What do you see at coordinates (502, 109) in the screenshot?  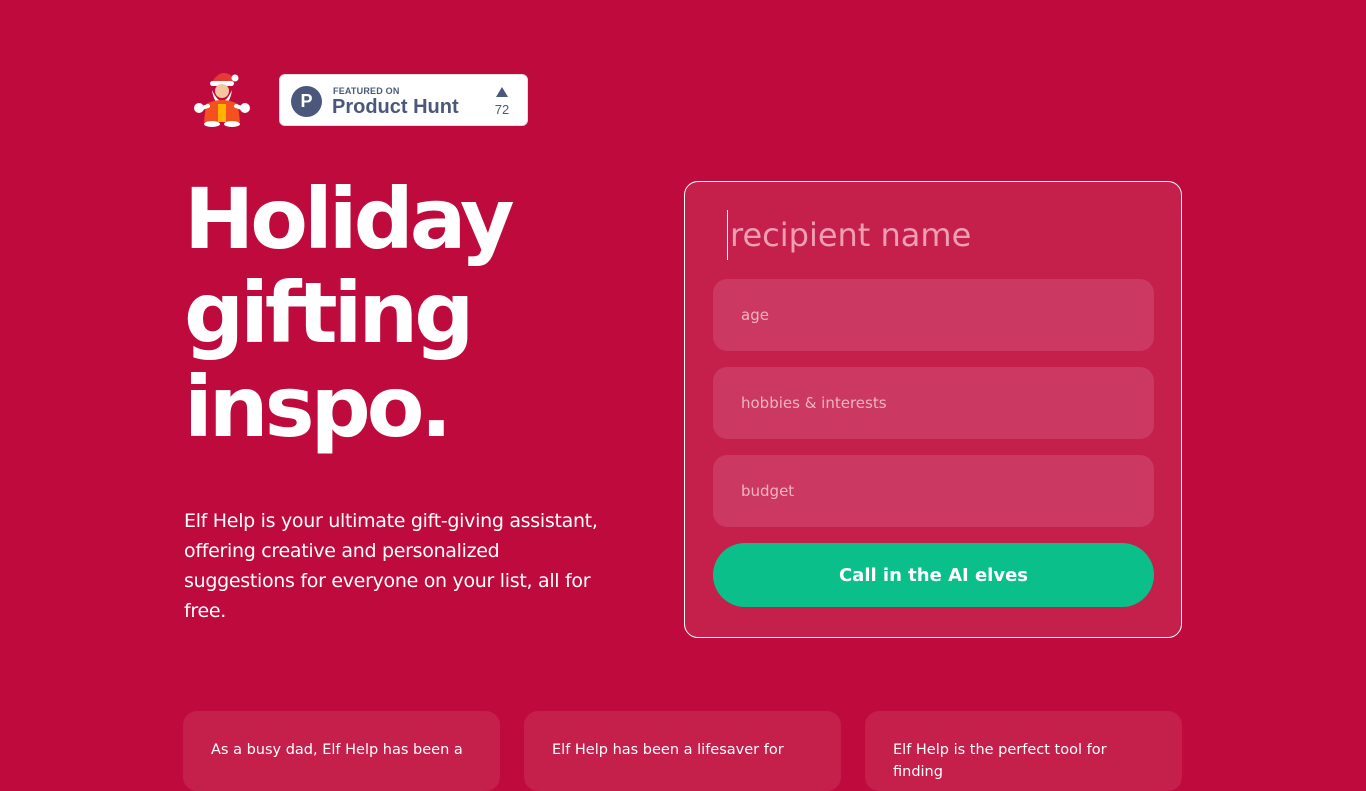 I see `upvote-count: 72` at bounding box center [502, 109].